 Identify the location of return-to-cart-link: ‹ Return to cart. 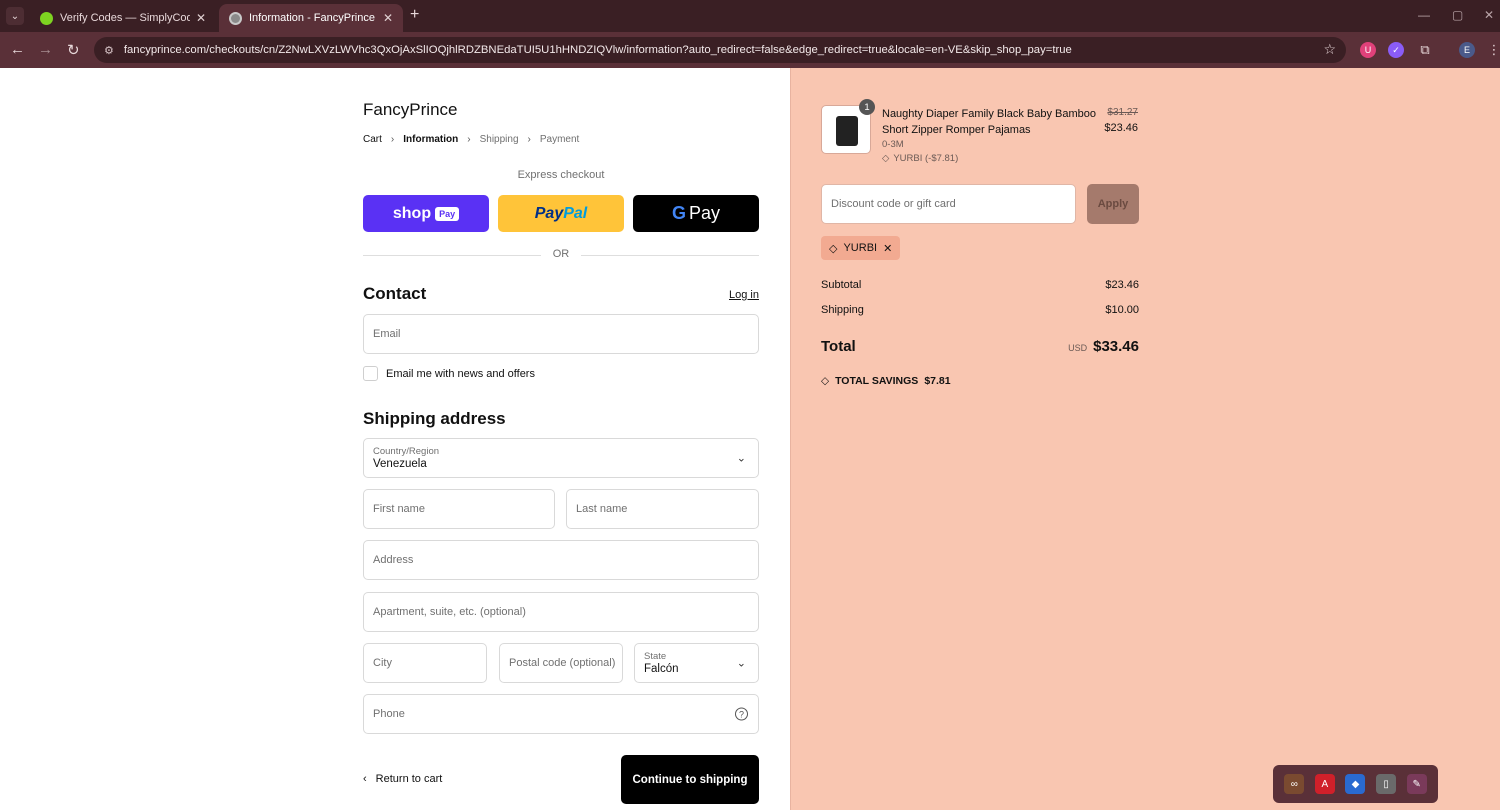
(402, 779).